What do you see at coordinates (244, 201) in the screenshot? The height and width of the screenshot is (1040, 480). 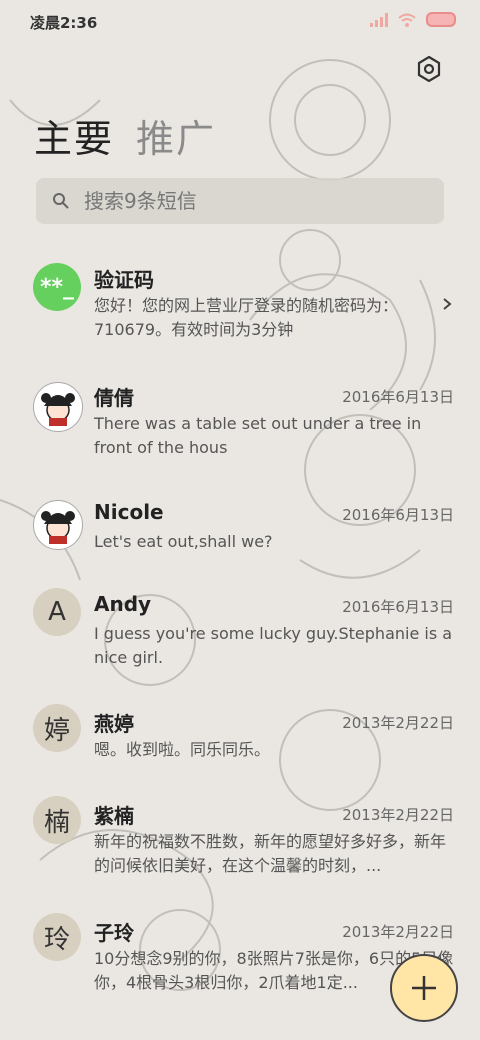 I see `search-input` at bounding box center [244, 201].